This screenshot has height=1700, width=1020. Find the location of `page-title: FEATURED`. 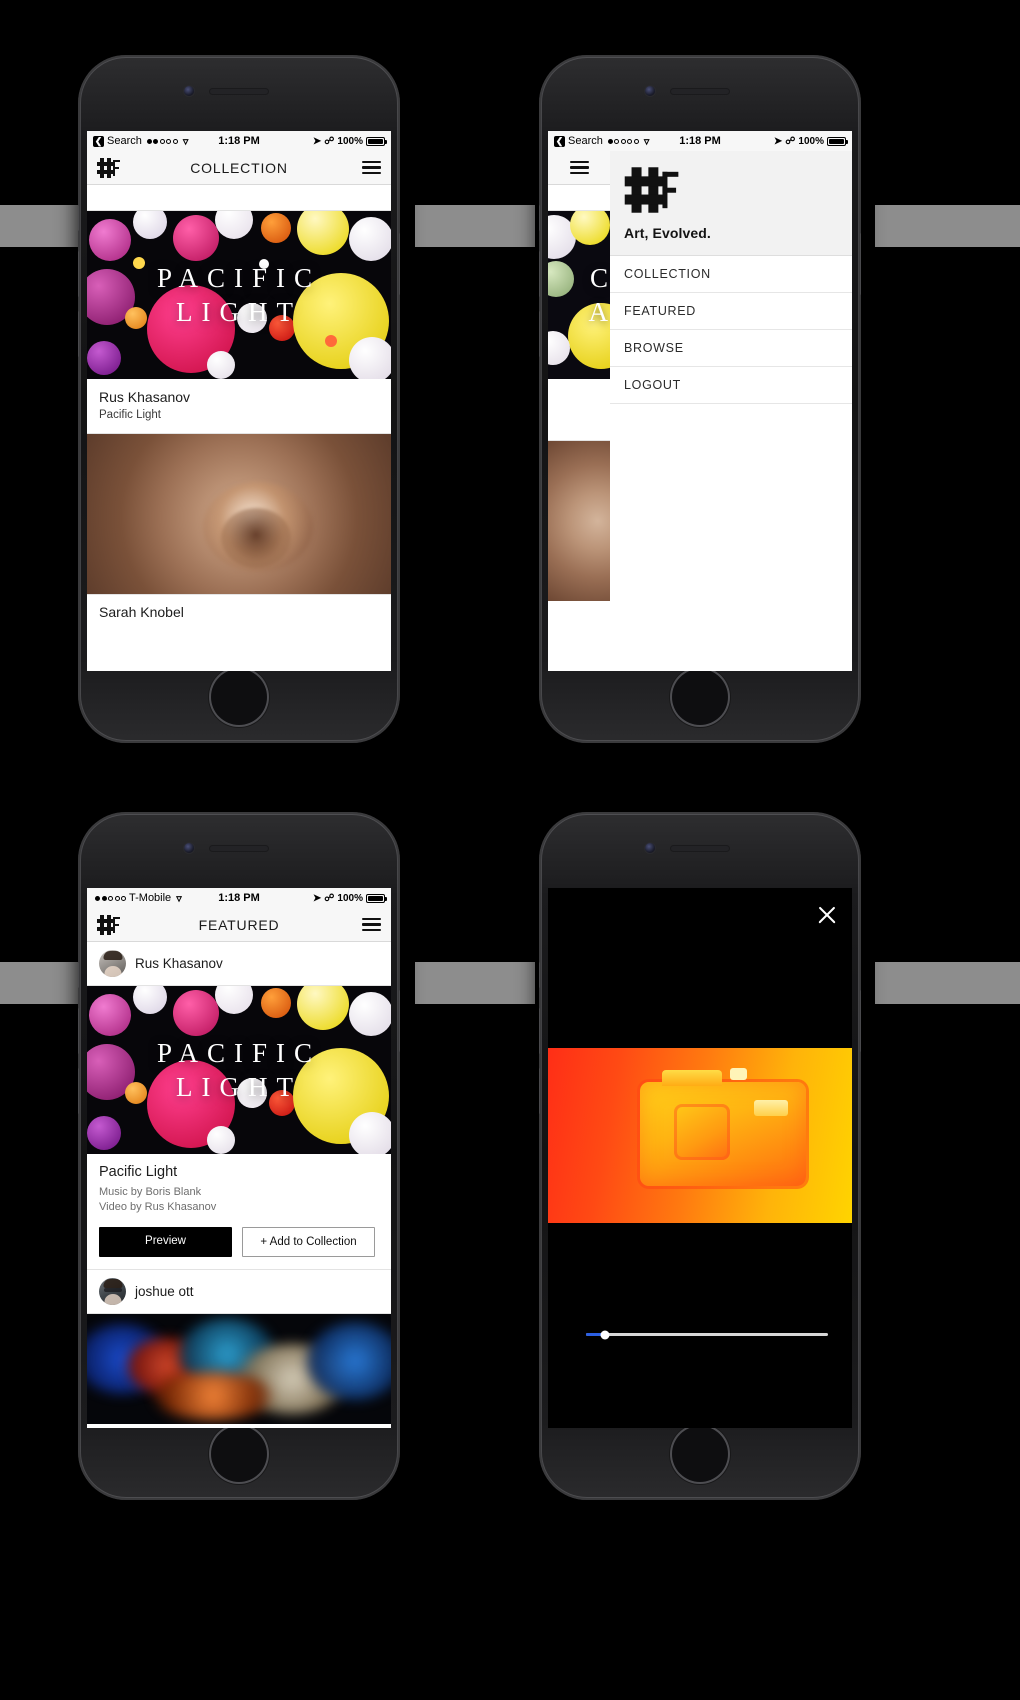

page-title: FEATURED is located at coordinates (239, 924).